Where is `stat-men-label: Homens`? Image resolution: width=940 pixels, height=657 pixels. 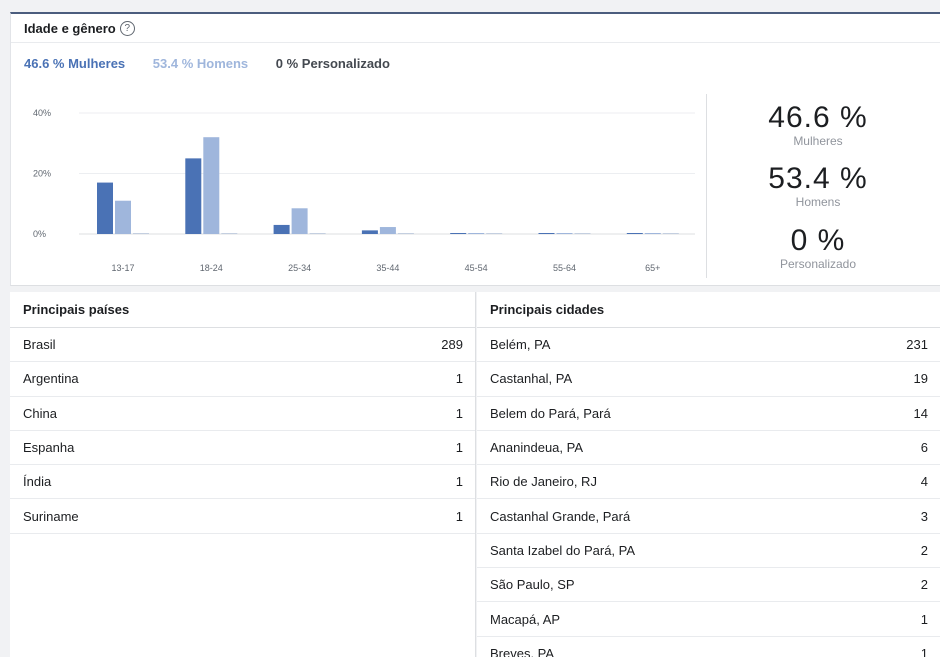
stat-men-label: Homens is located at coordinates (818, 202).